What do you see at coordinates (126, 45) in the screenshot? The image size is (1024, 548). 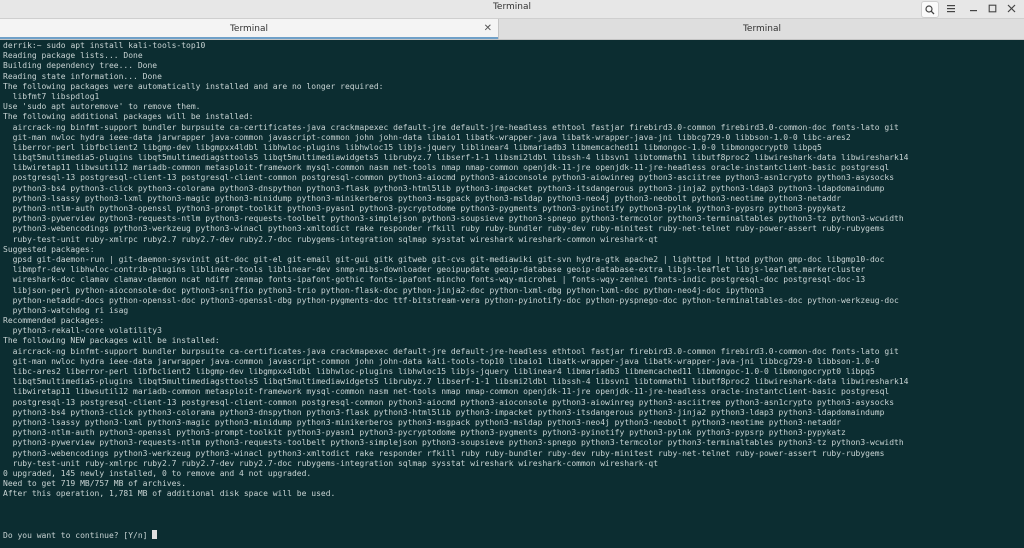 I see `command-text: sudo apt install kali-tools-top10` at bounding box center [126, 45].